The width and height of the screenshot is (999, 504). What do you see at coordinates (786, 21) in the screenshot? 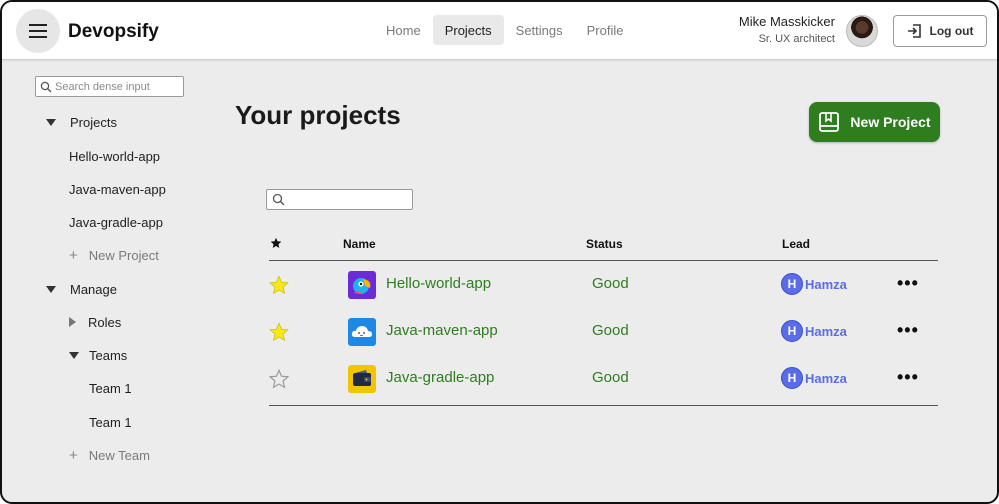
I see `user-name: Mike Masskicker` at bounding box center [786, 21].